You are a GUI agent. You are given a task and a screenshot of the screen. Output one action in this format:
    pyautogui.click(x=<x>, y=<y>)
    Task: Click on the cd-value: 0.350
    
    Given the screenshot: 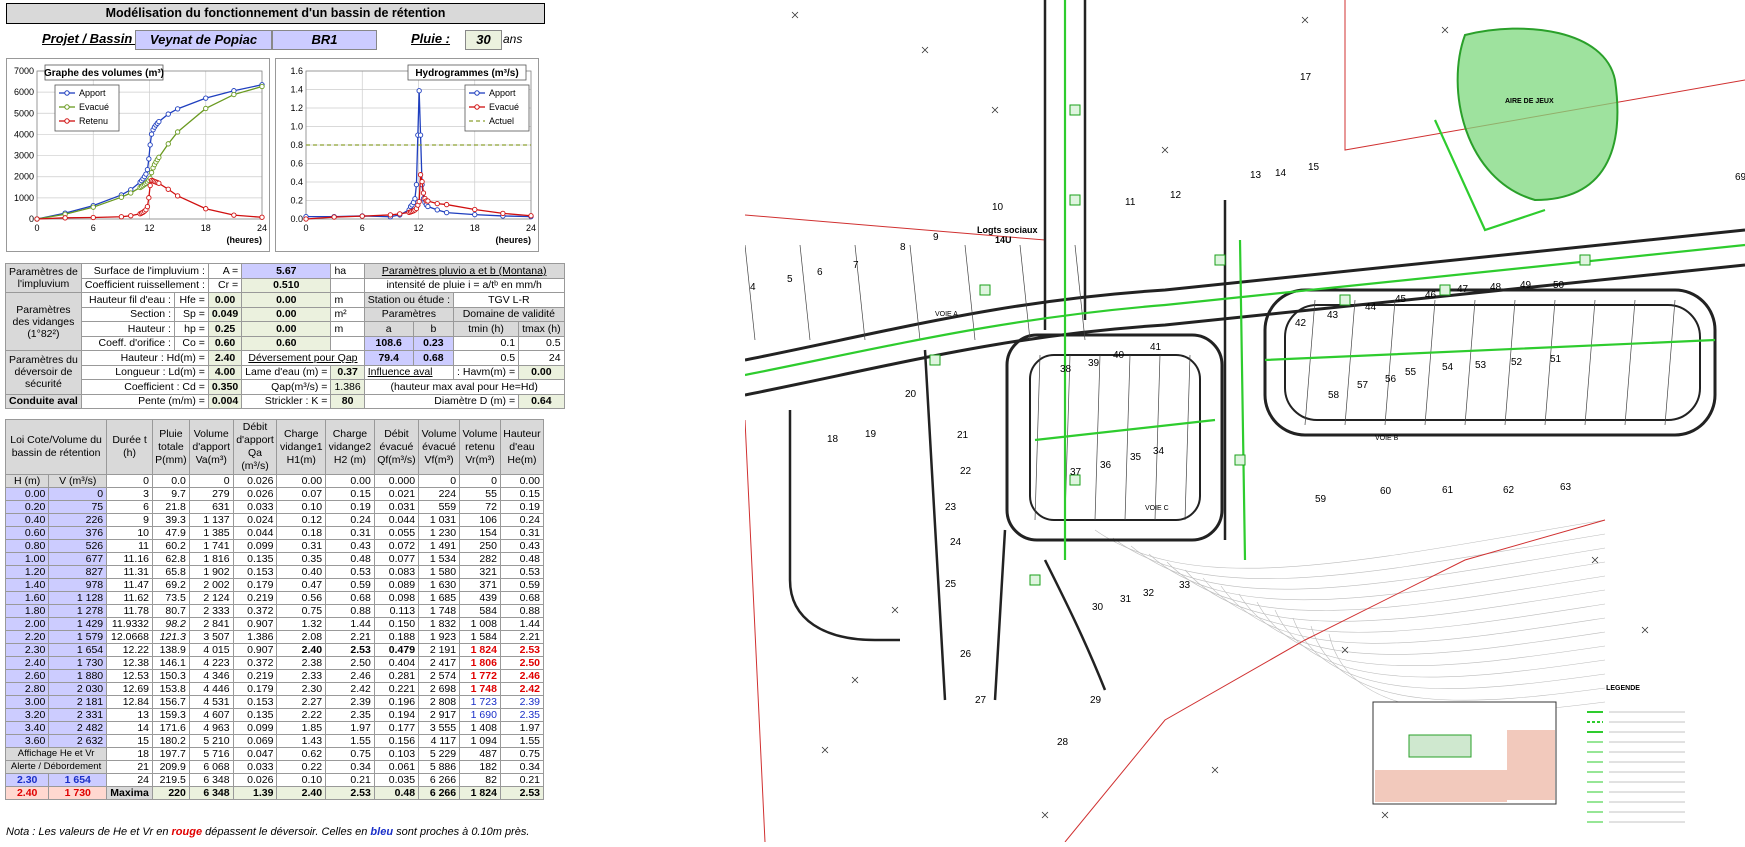 What is the action you would take?
    pyautogui.click(x=225, y=387)
    